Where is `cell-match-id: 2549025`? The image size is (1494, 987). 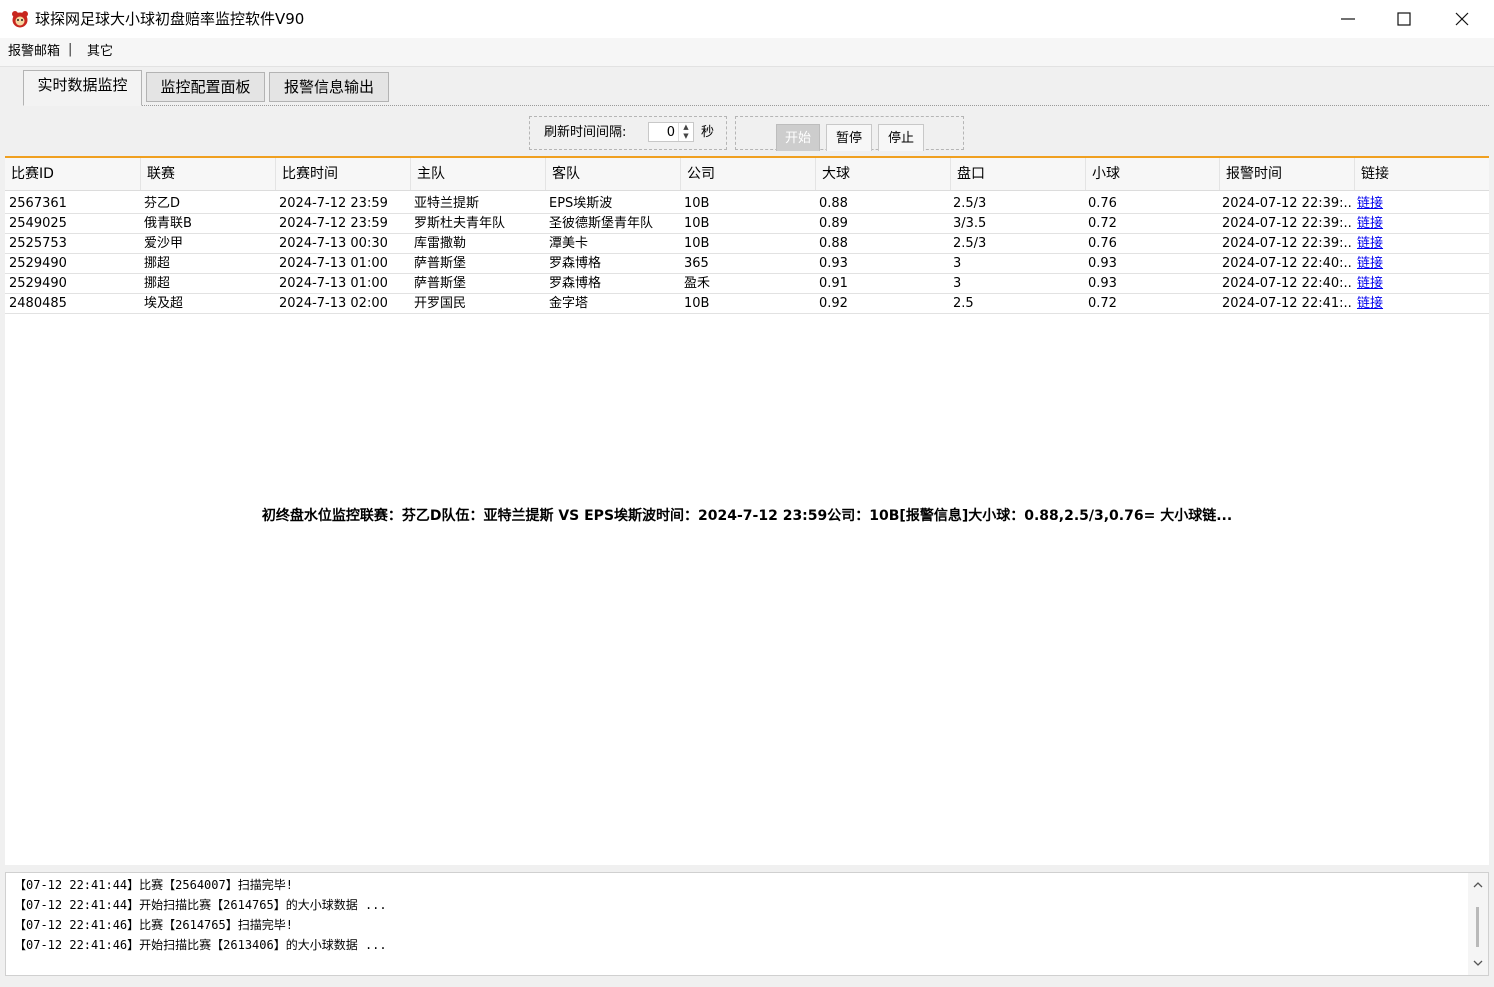
cell-match-id: 2549025 is located at coordinates (38, 223).